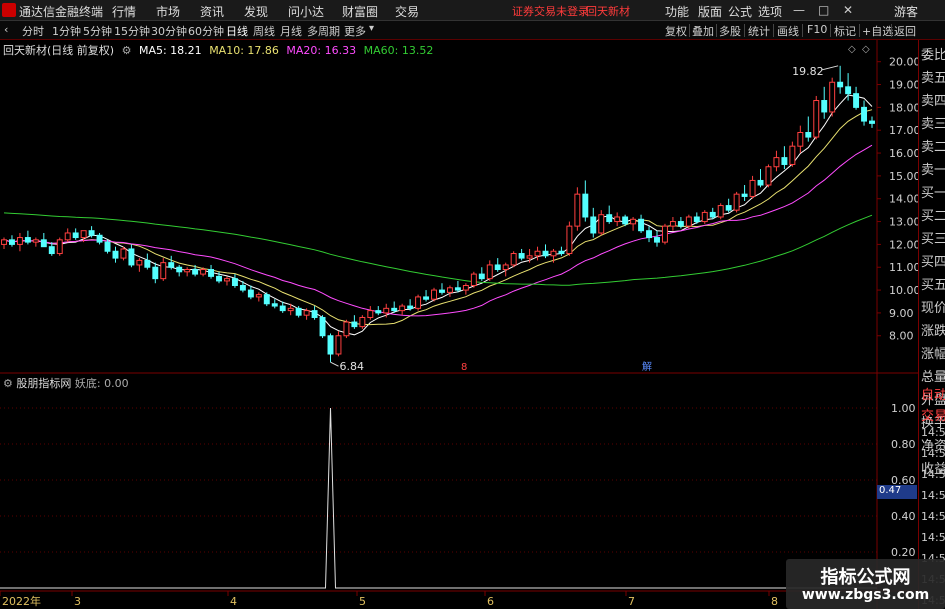  Describe the element at coordinates (933, 101) in the screenshot. I see `quote-label: 卖四` at that location.